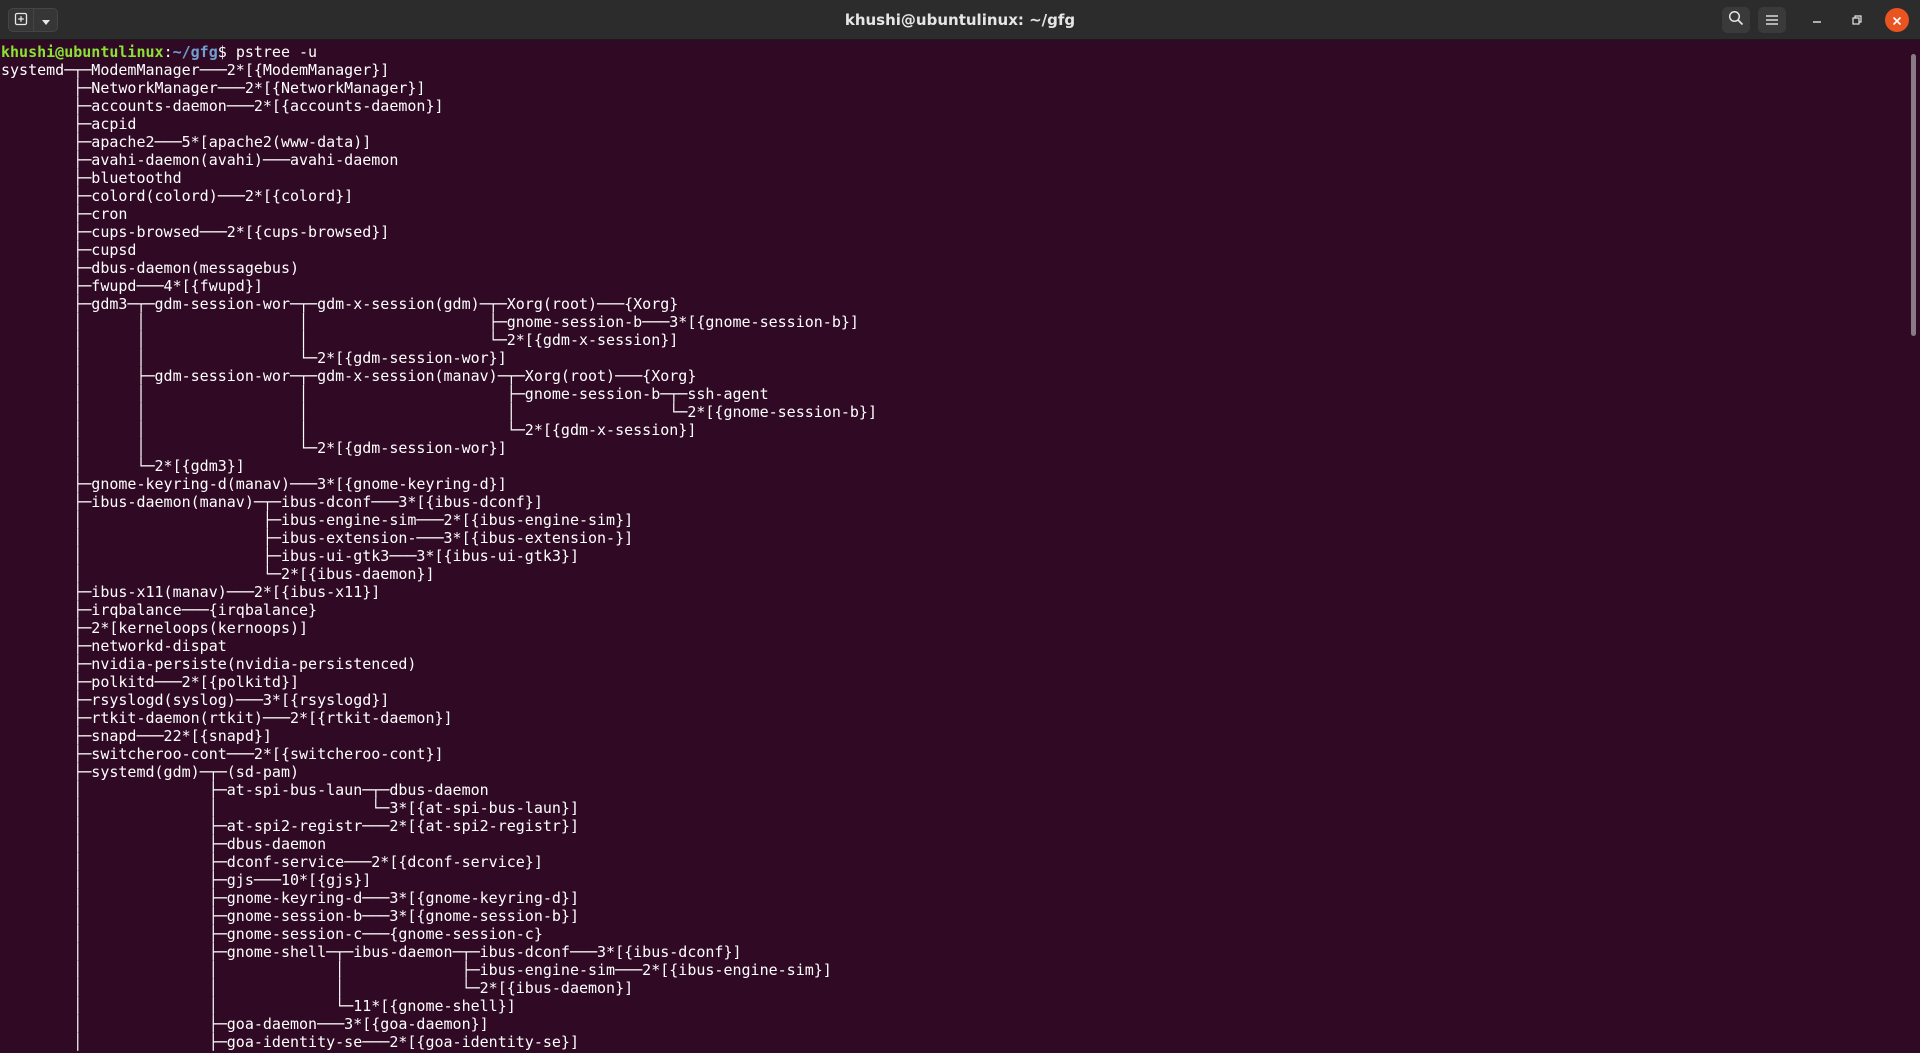  I want to click on restore-icon, so click(1857, 20).